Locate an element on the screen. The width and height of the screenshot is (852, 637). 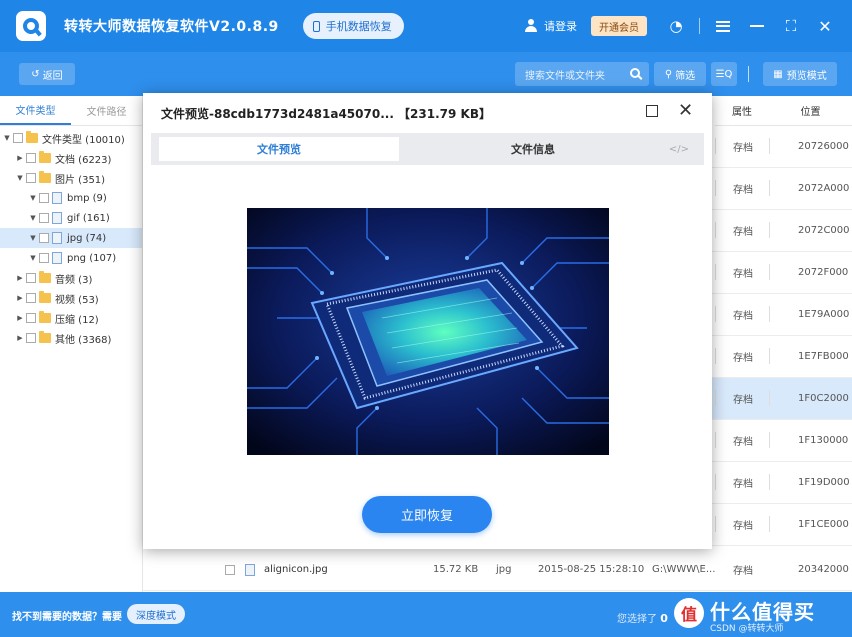
tree-item-label: 音频 (3) is located at coordinates (74, 280).